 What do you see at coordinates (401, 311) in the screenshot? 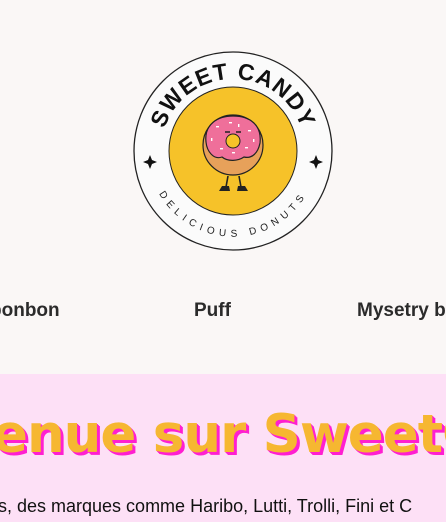
I see `nav-item-mystery-box: Mysetry b` at bounding box center [401, 311].